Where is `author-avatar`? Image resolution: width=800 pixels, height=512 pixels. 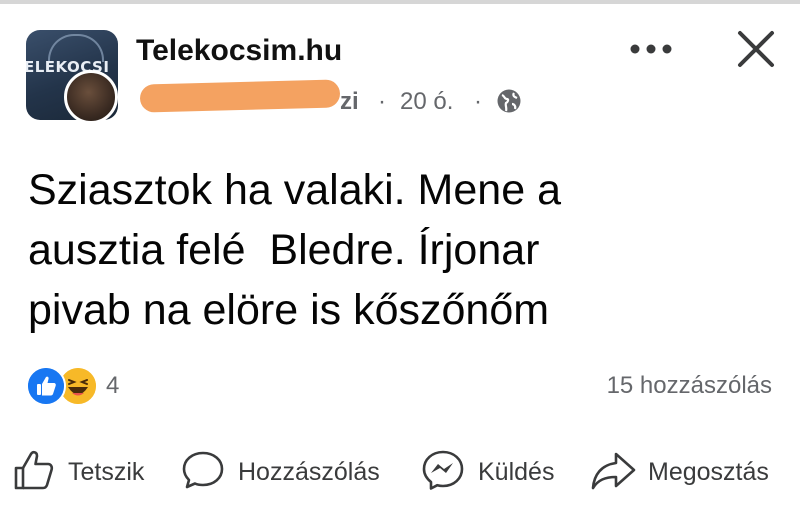
author-avatar is located at coordinates (91, 97).